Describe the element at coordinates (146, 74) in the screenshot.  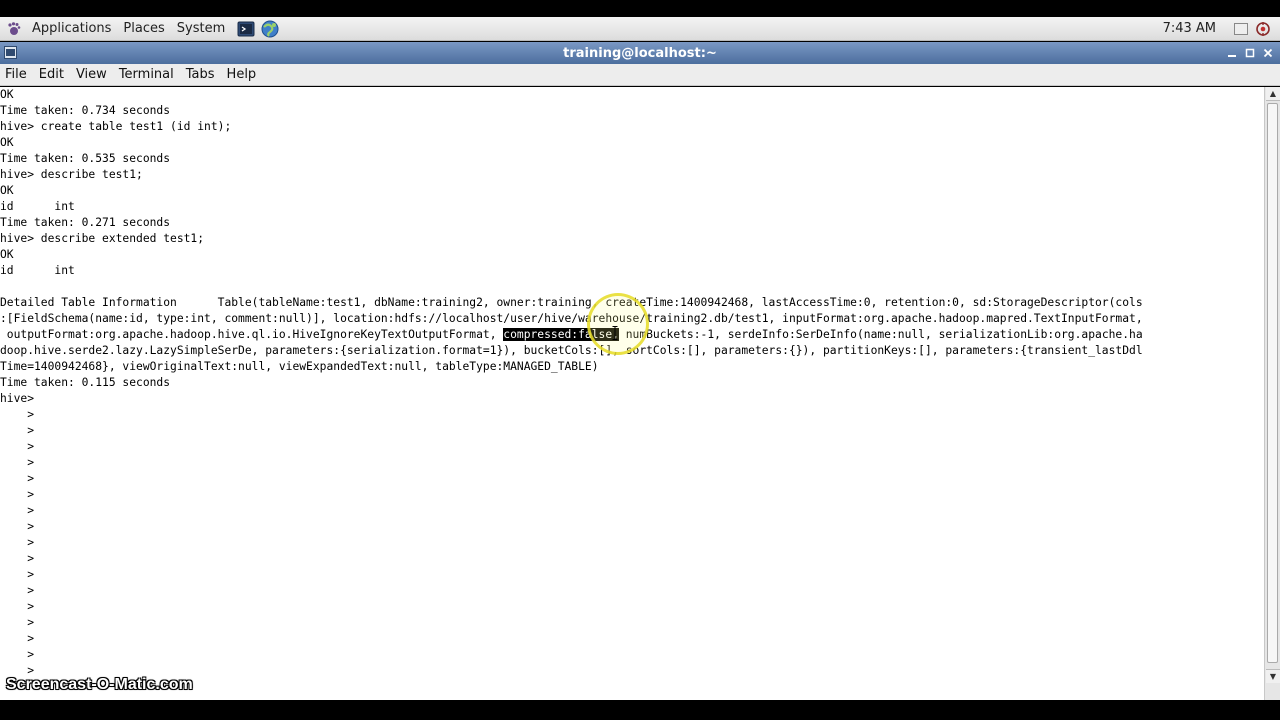
I see `menu-terminal: Terminal` at that location.